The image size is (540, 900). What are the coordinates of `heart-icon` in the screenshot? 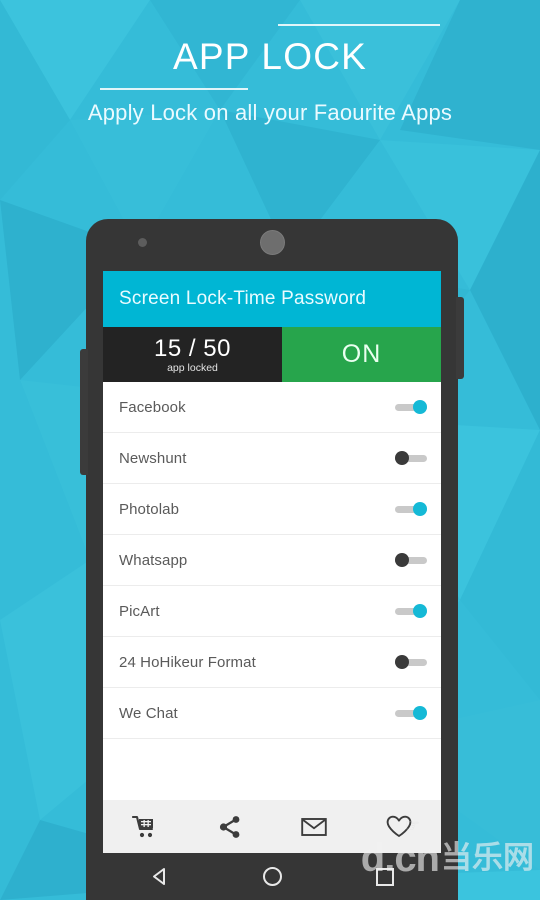 It's located at (399, 826).